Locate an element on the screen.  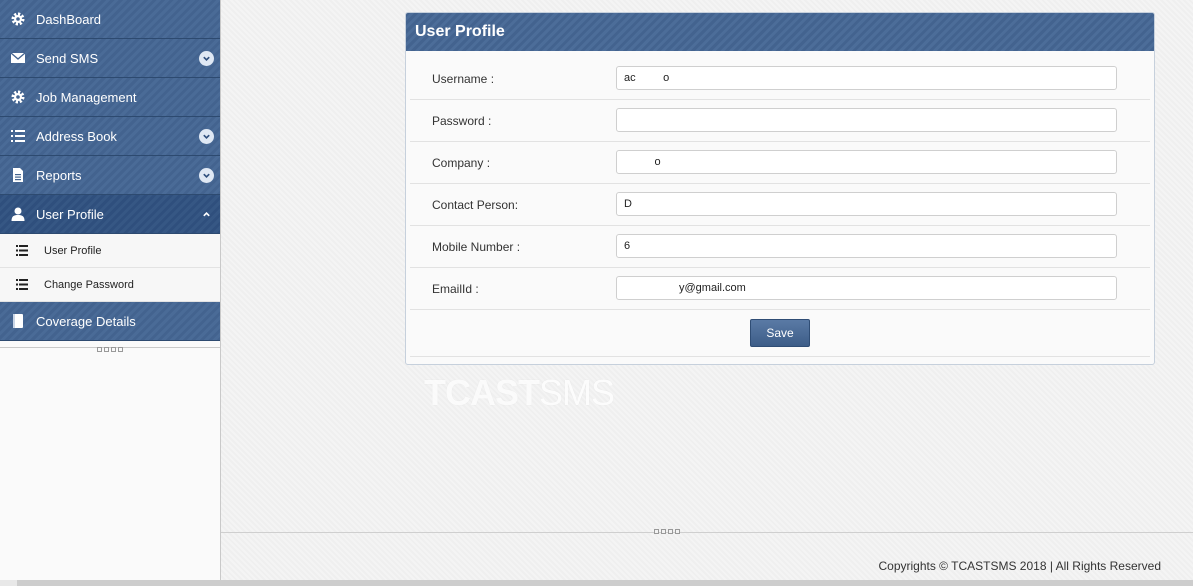
form-row-email: EmailId : is located at coordinates (780, 289).